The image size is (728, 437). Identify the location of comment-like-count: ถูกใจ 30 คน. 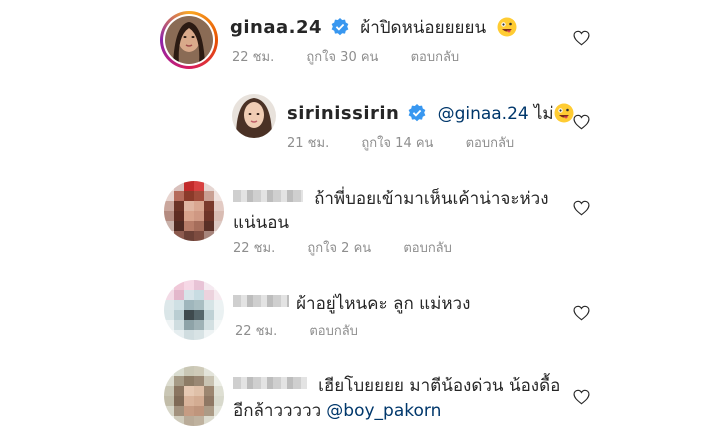
(342, 57).